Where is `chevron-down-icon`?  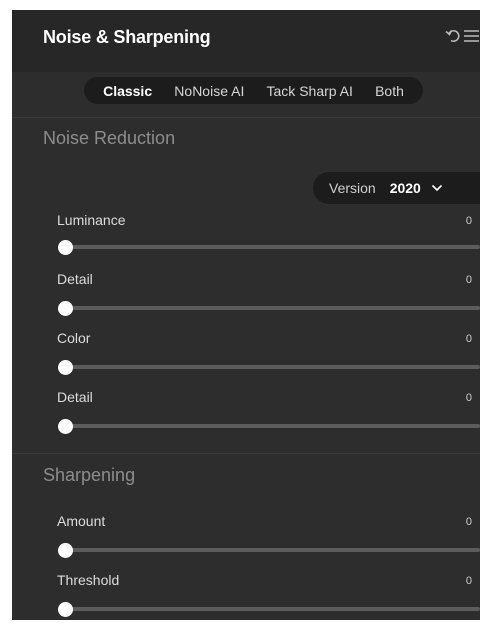 chevron-down-icon is located at coordinates (436, 188).